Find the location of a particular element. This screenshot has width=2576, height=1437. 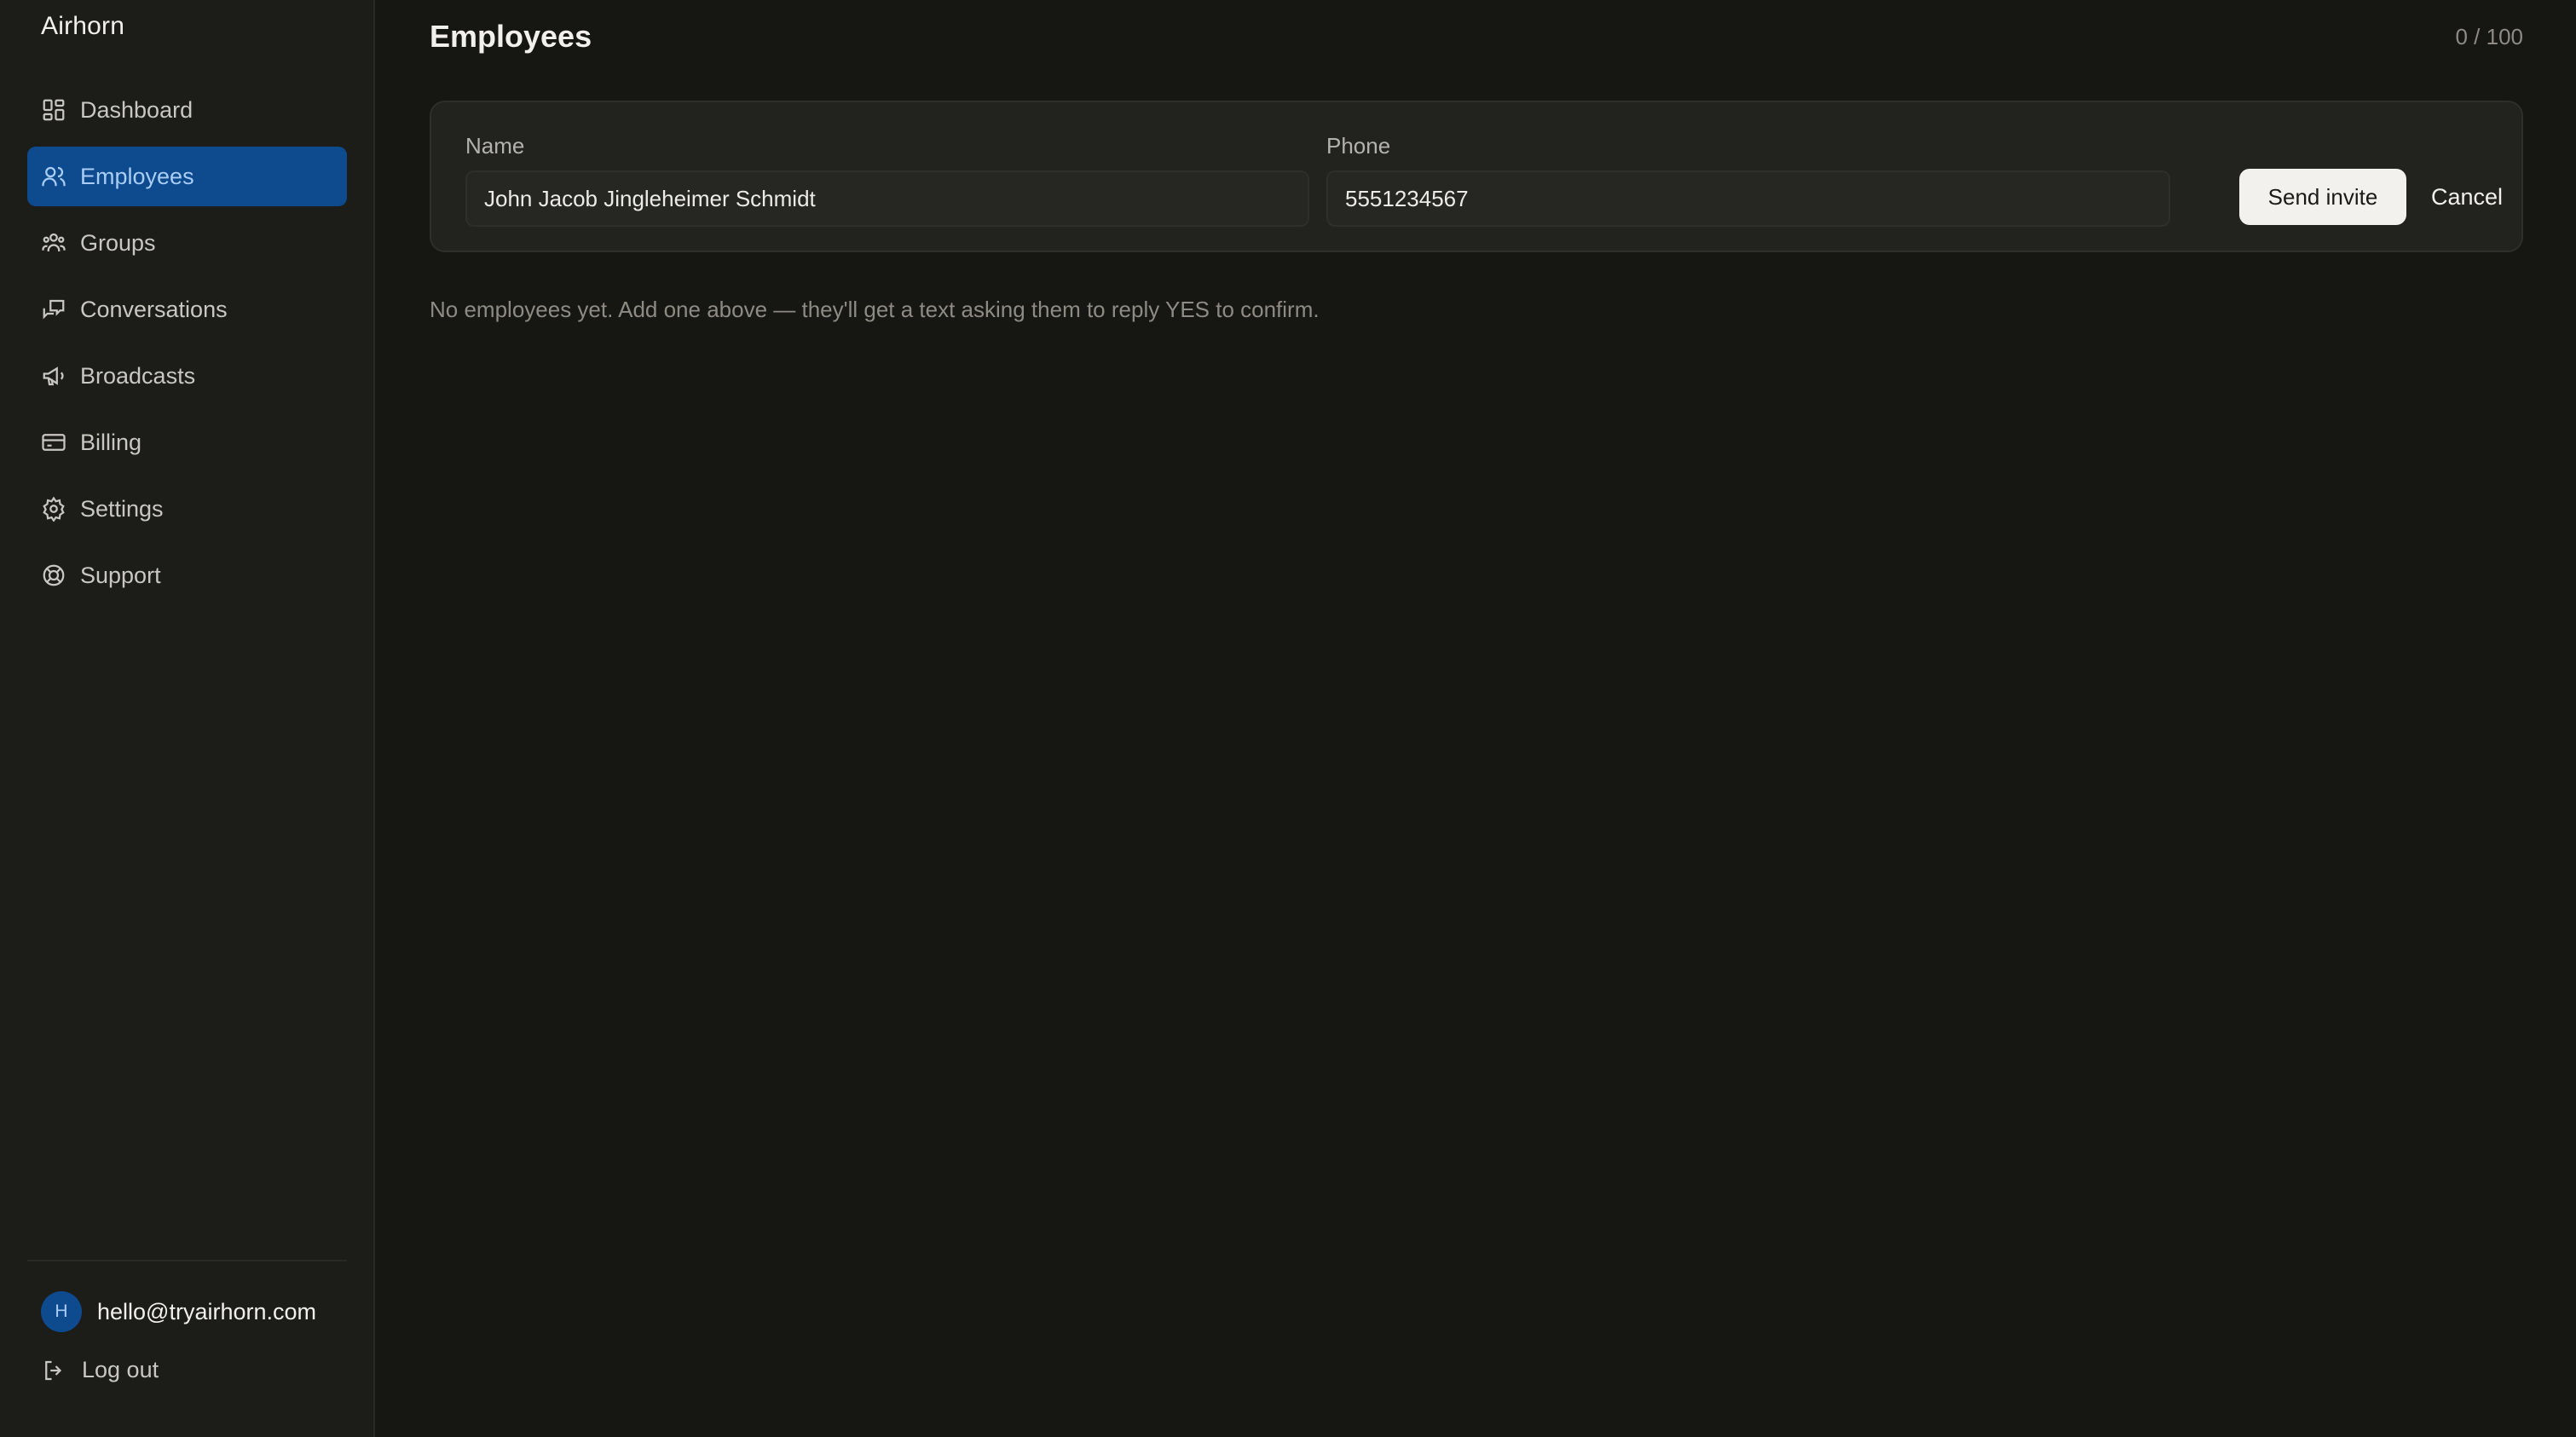

account-email: hello@tryairhorn.com is located at coordinates (207, 1311).